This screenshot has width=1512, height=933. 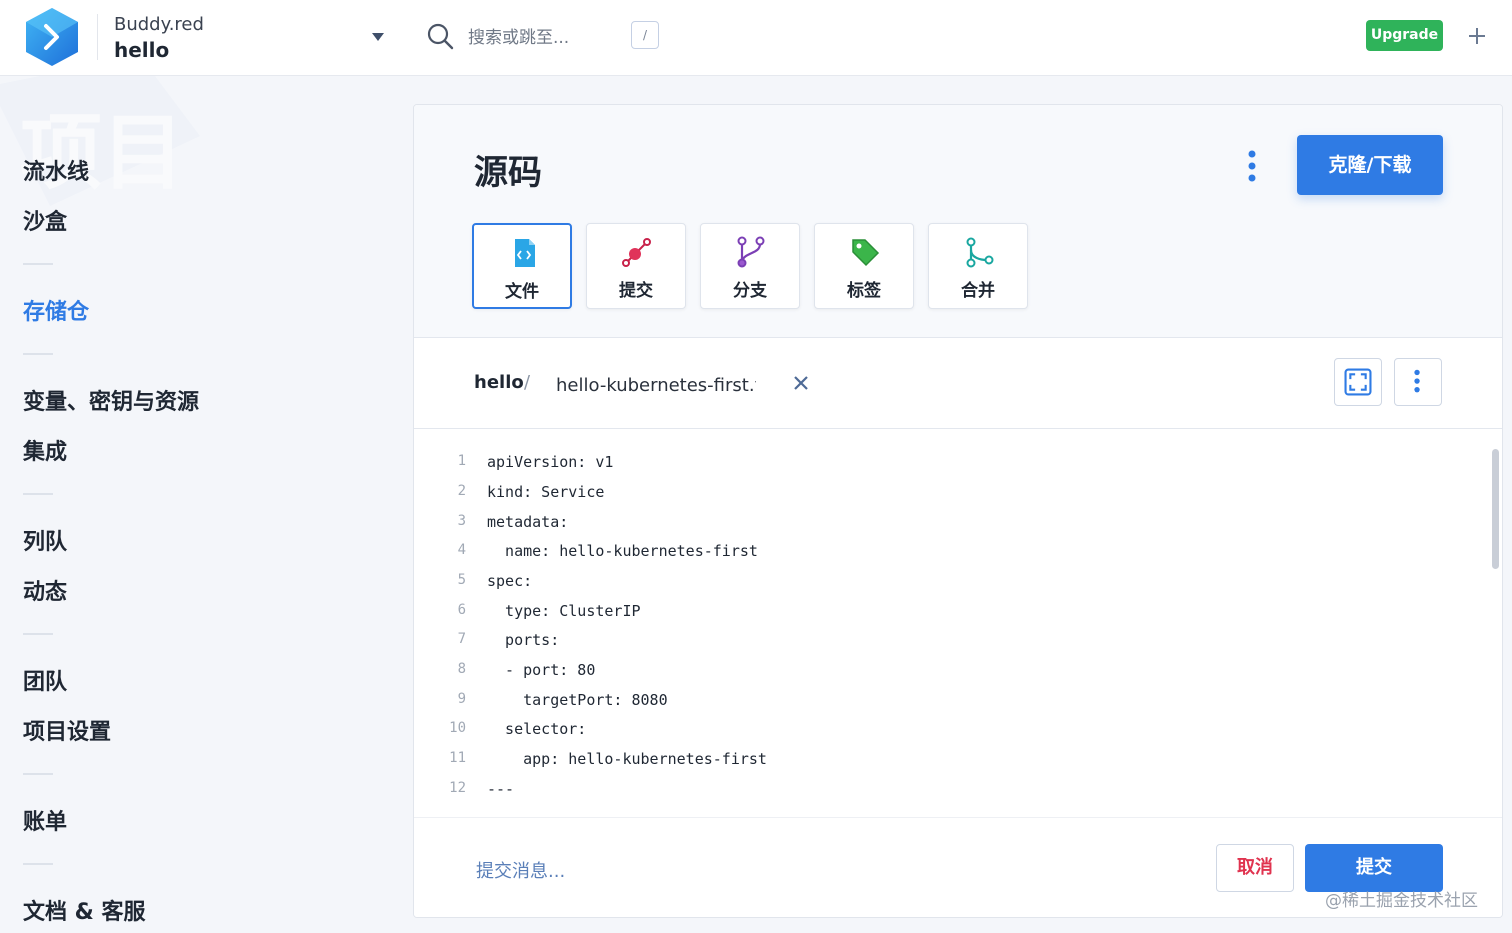 What do you see at coordinates (461, 491) in the screenshot?
I see `line-number: 2` at bounding box center [461, 491].